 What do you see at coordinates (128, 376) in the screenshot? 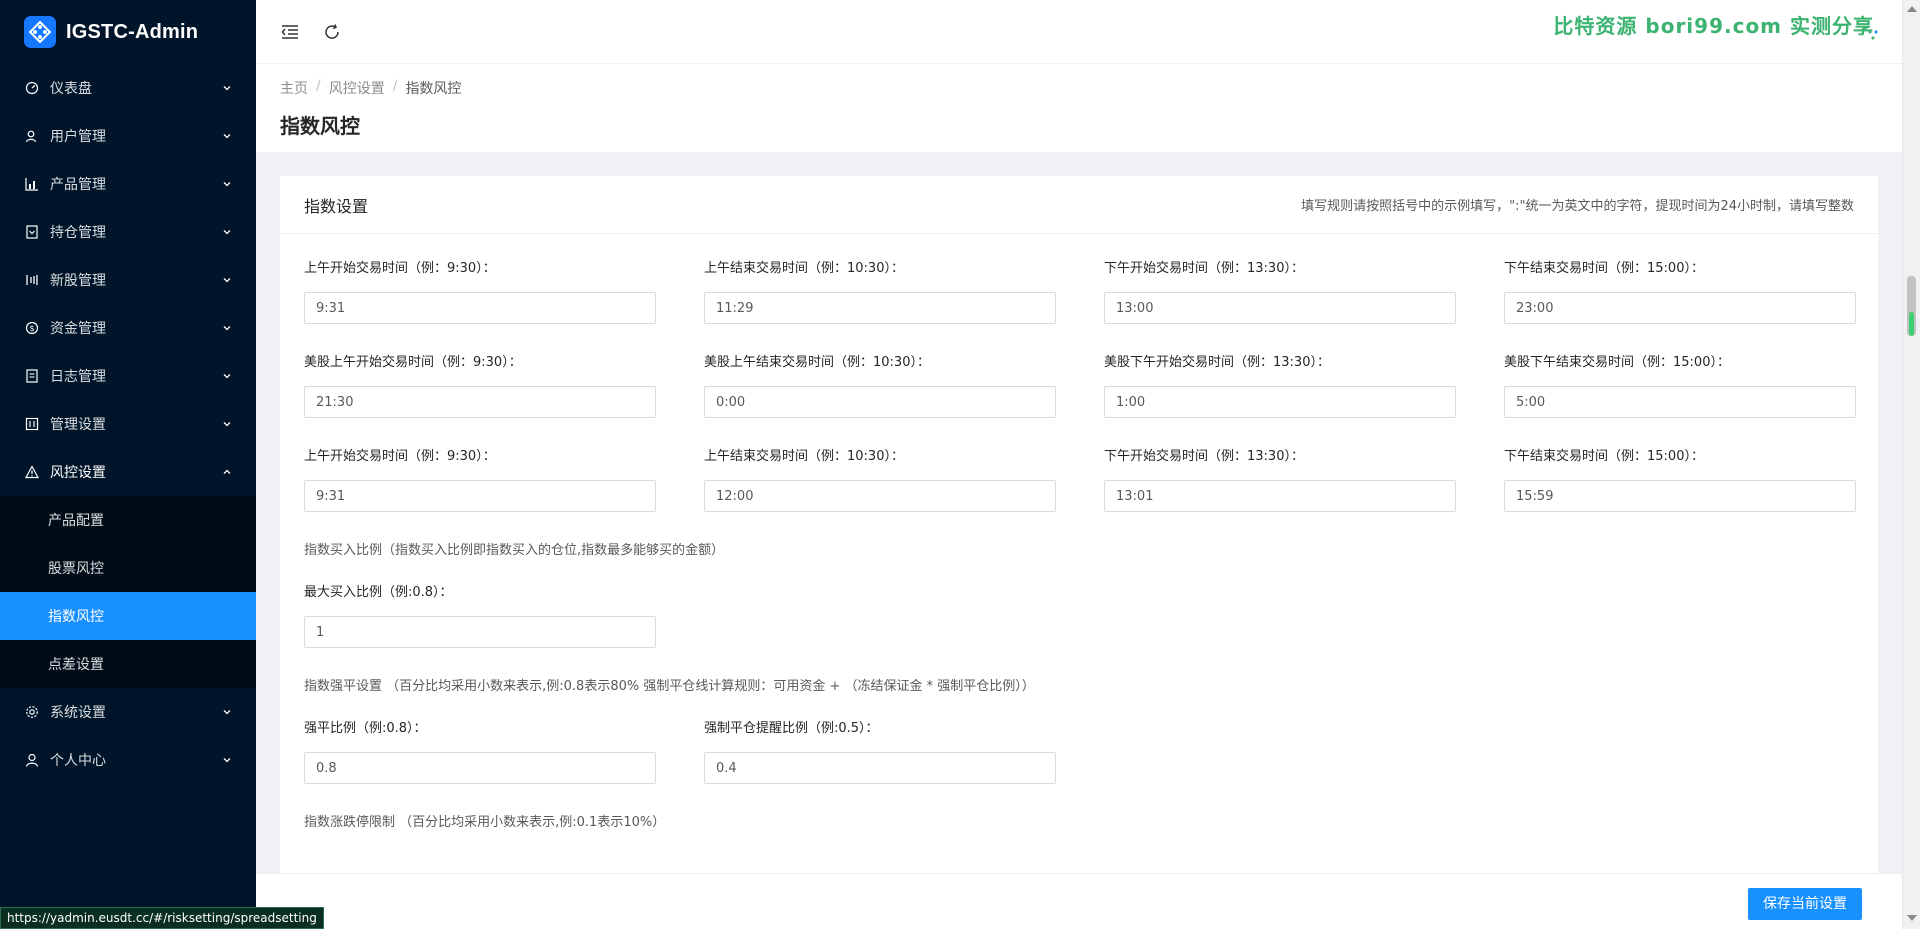
I see `sidebar-item-logs: 日志管理` at bounding box center [128, 376].